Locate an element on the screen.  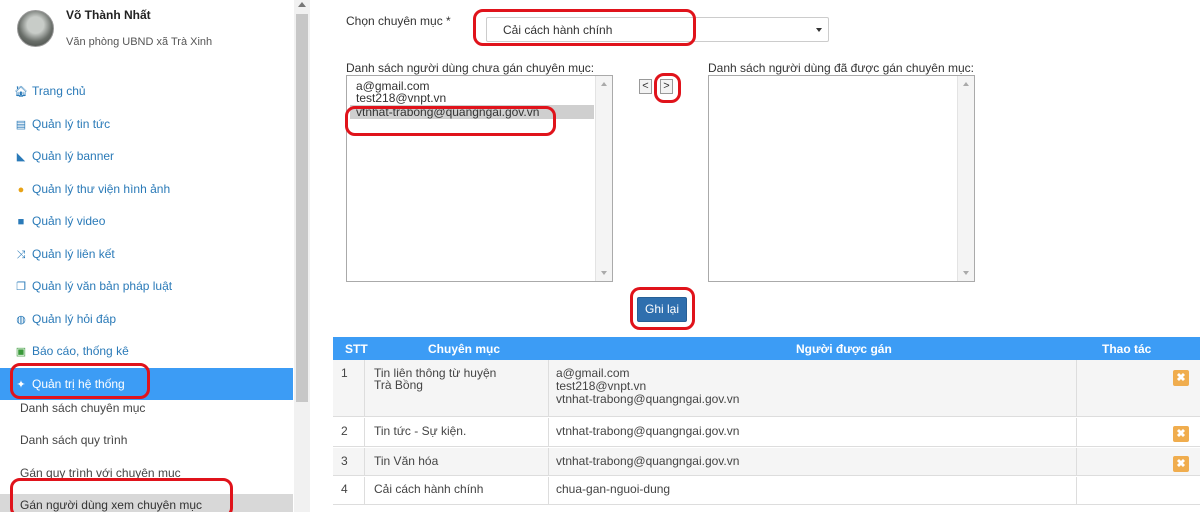
sidebar-item-links: ⤨ Quản lý liên kết is located at coordinates (64, 254).